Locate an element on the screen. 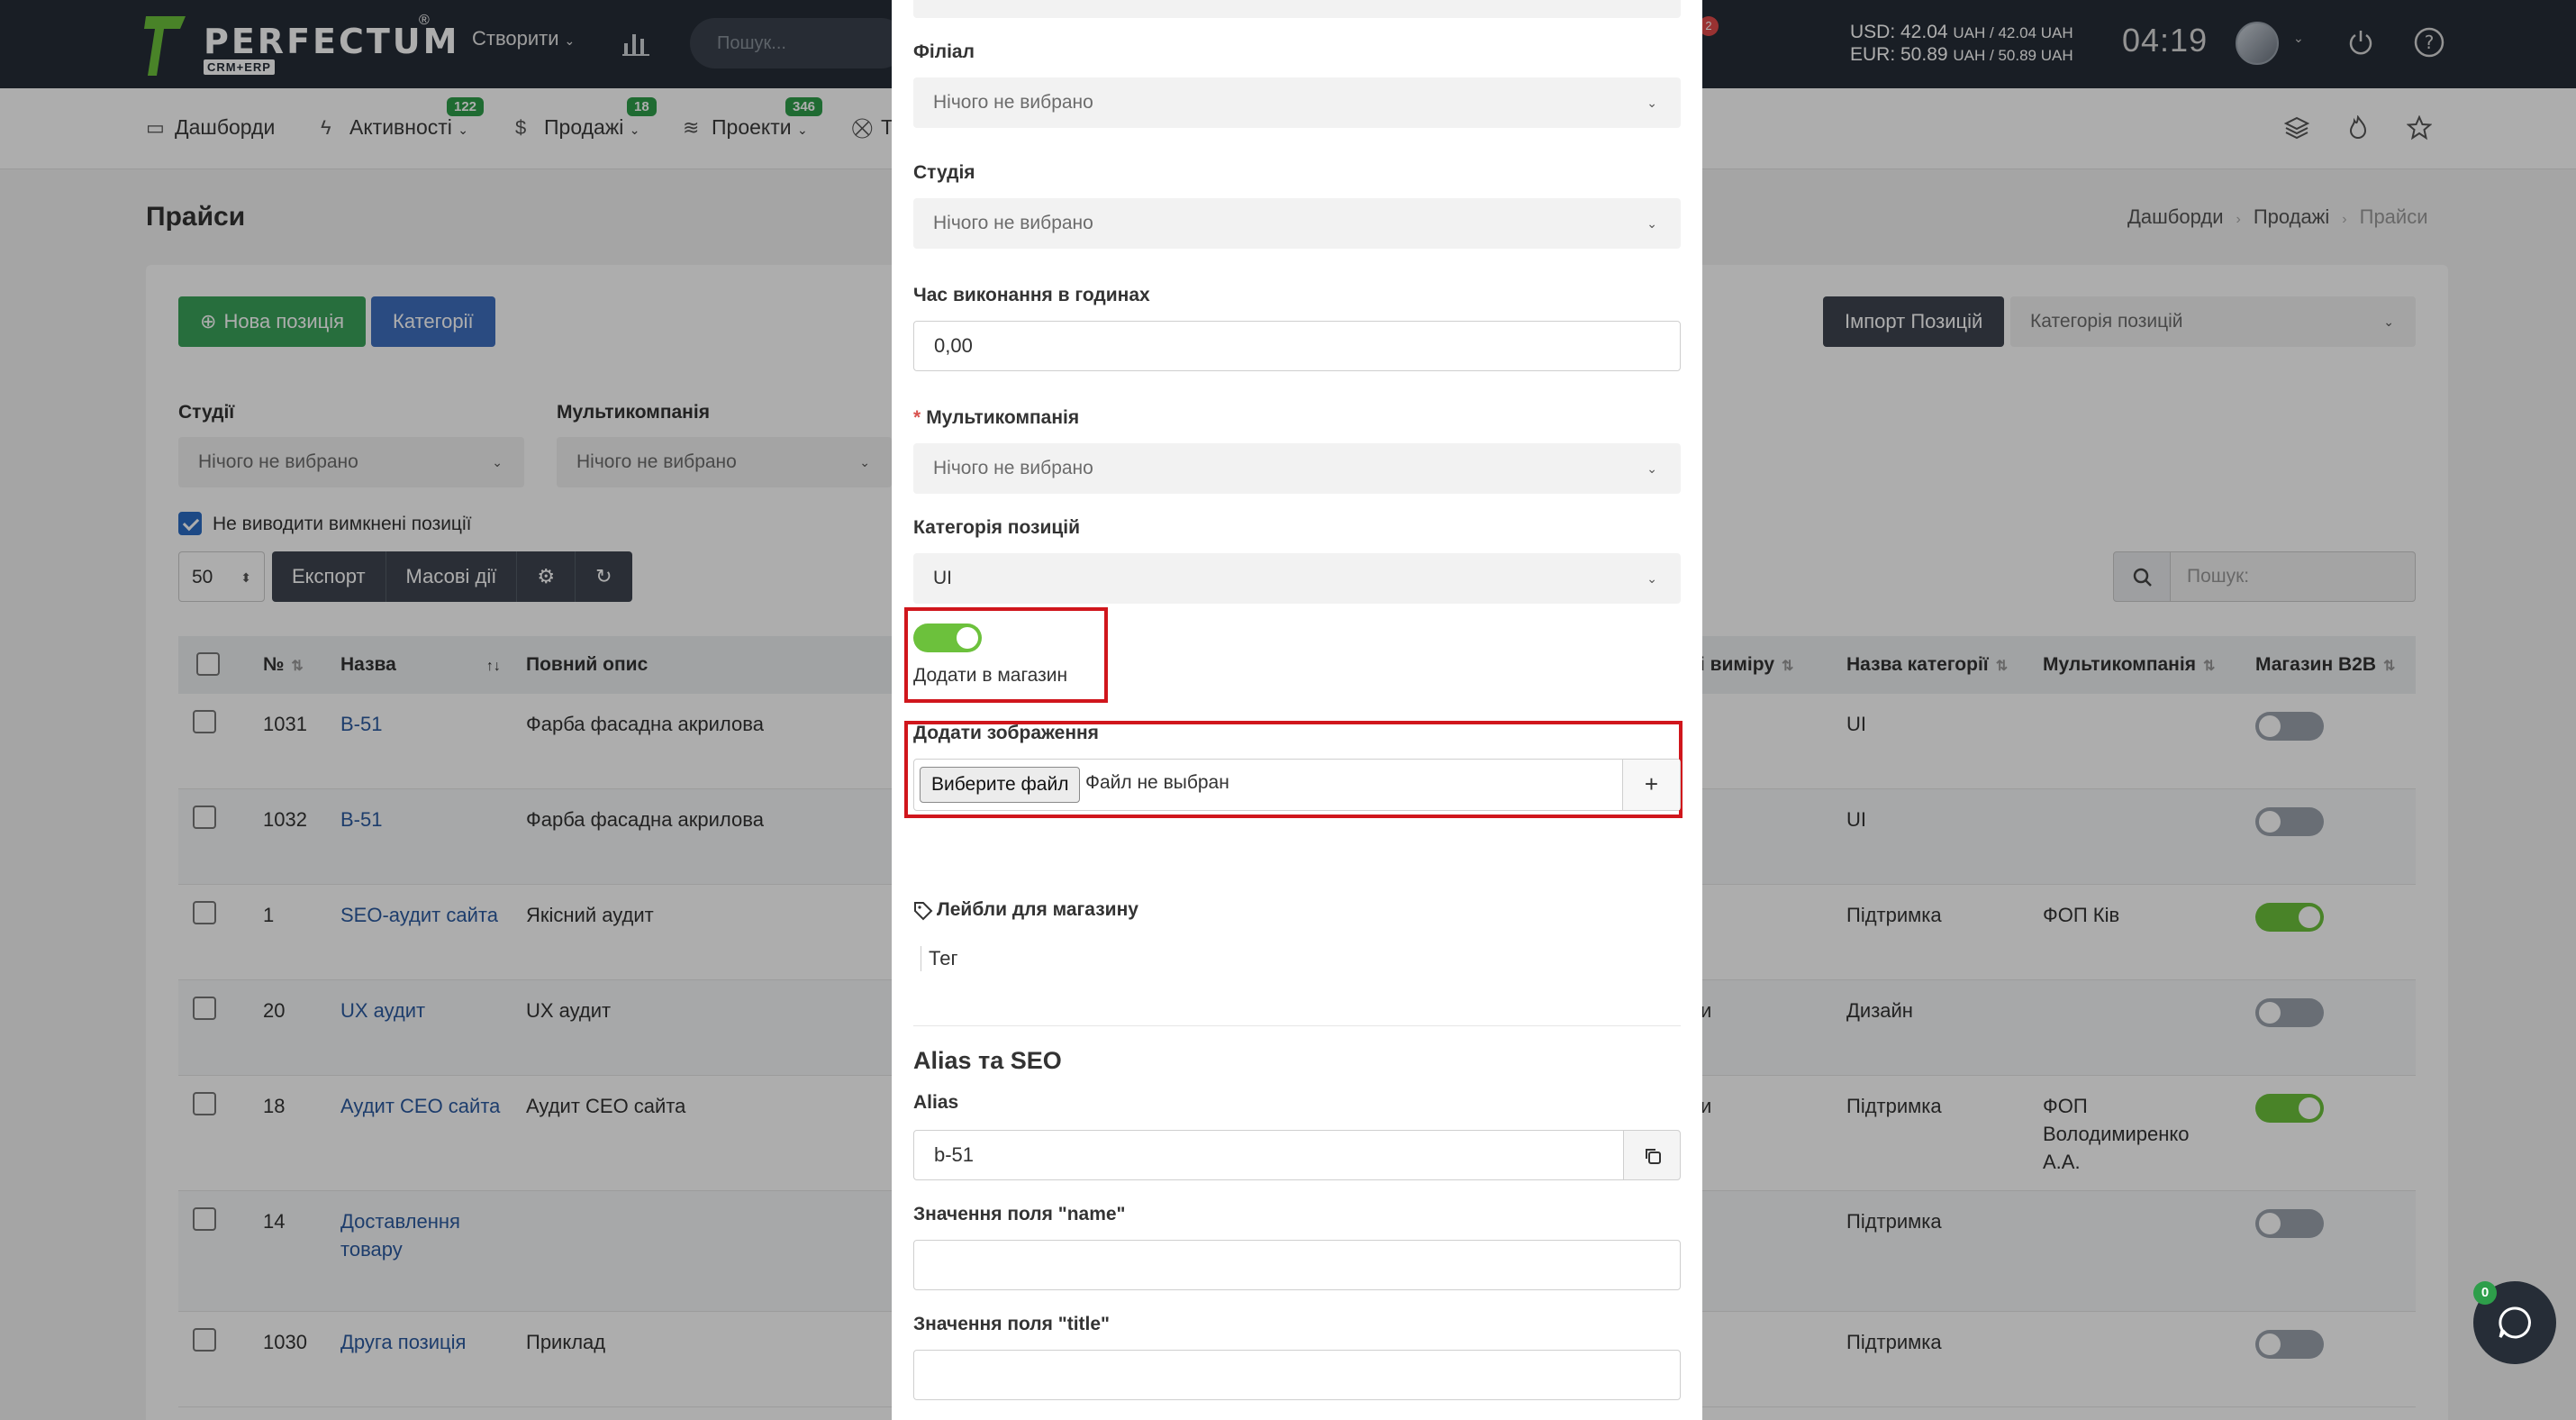  multicompany-select: Нічого не вибрано ⌄ is located at coordinates (1297, 468).